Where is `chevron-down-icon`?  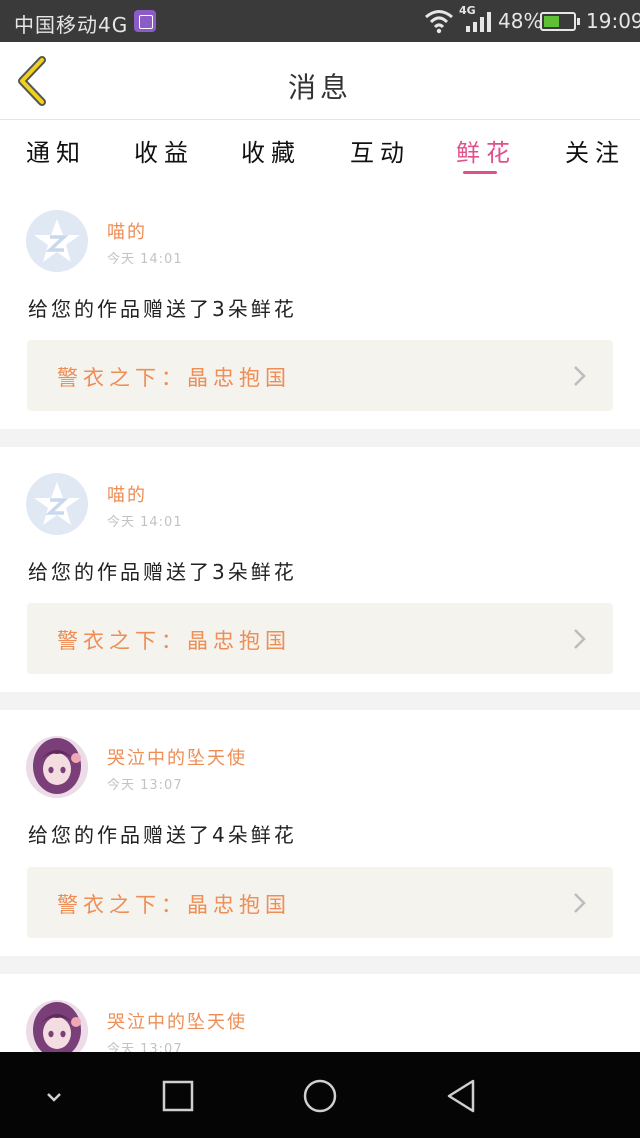
chevron-down-icon is located at coordinates (54, 1096).